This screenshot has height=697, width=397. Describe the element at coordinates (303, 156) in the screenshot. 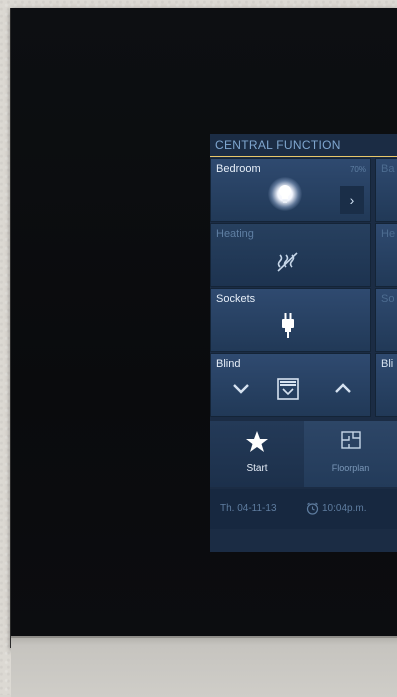

I see `title-underline` at that location.